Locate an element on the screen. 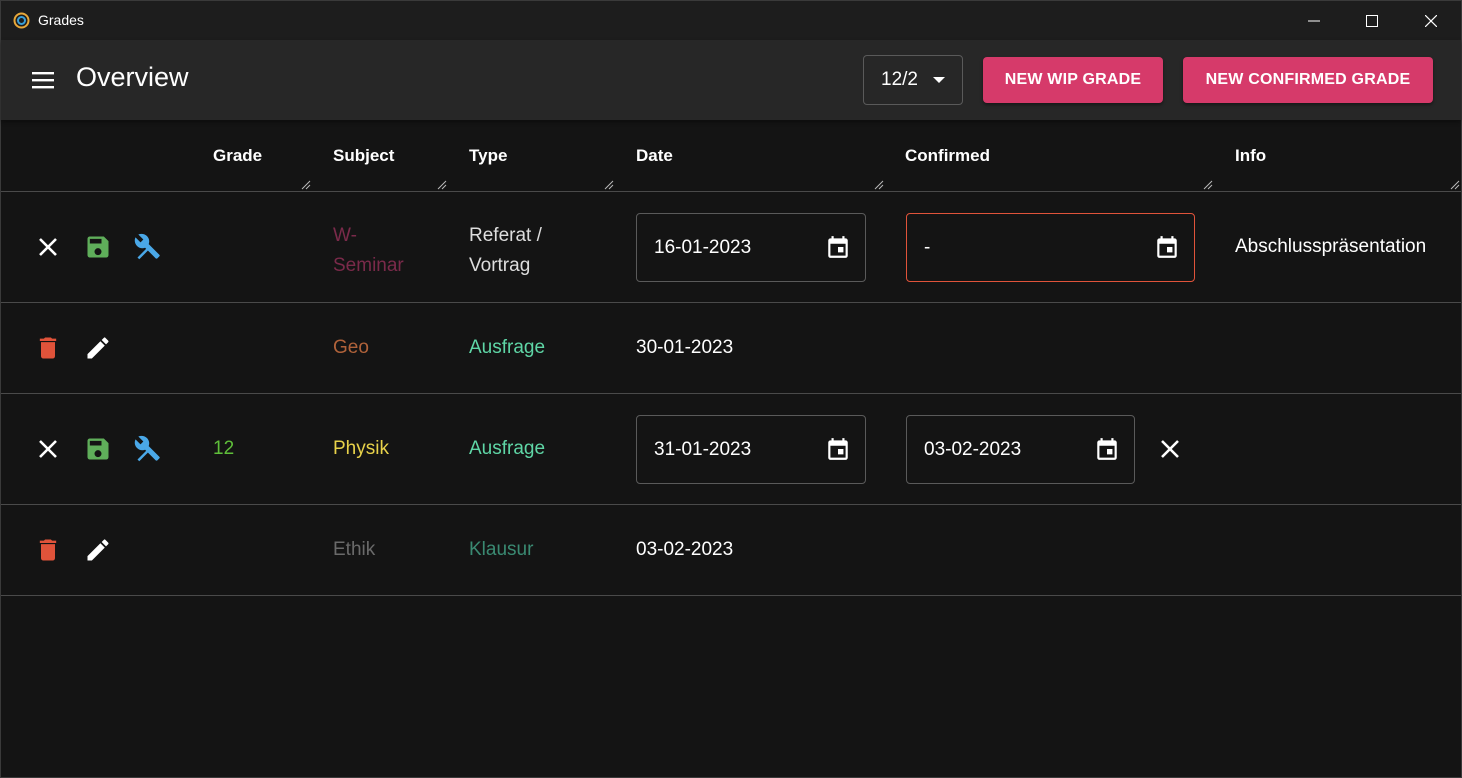  page-title: Overview is located at coordinates (132, 77).